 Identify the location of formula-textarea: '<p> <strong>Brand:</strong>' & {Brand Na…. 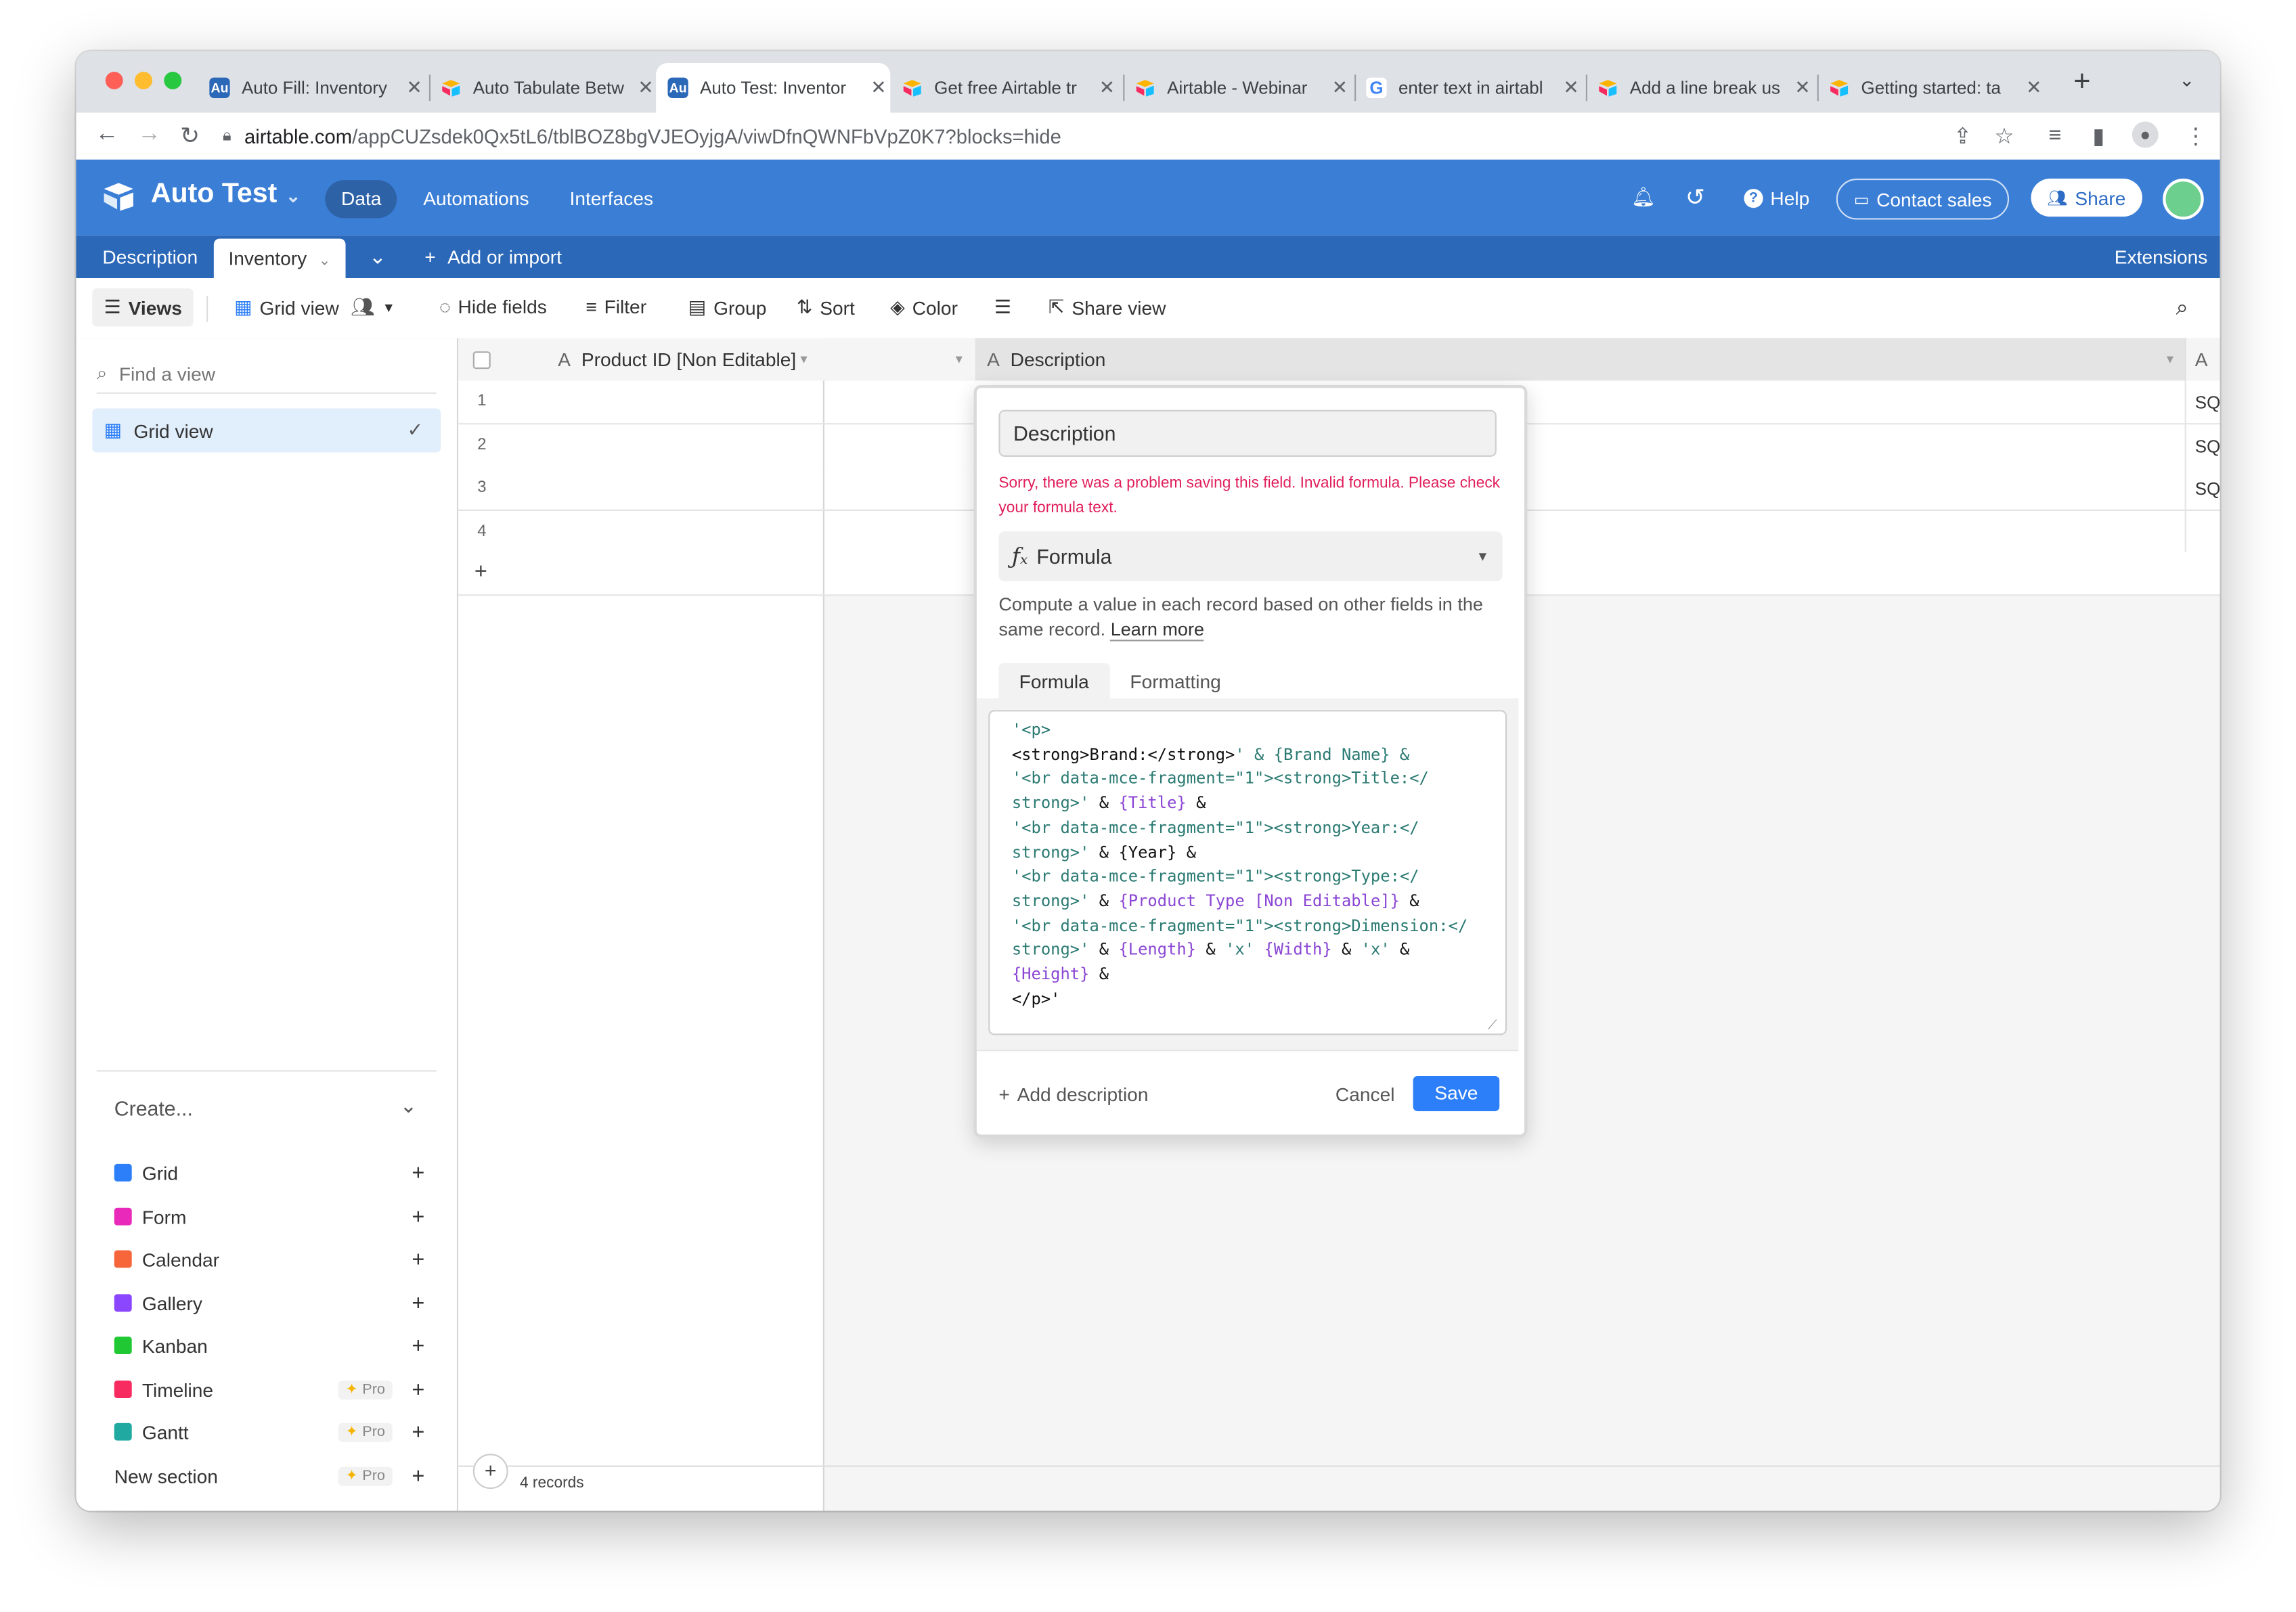
(1248, 872).